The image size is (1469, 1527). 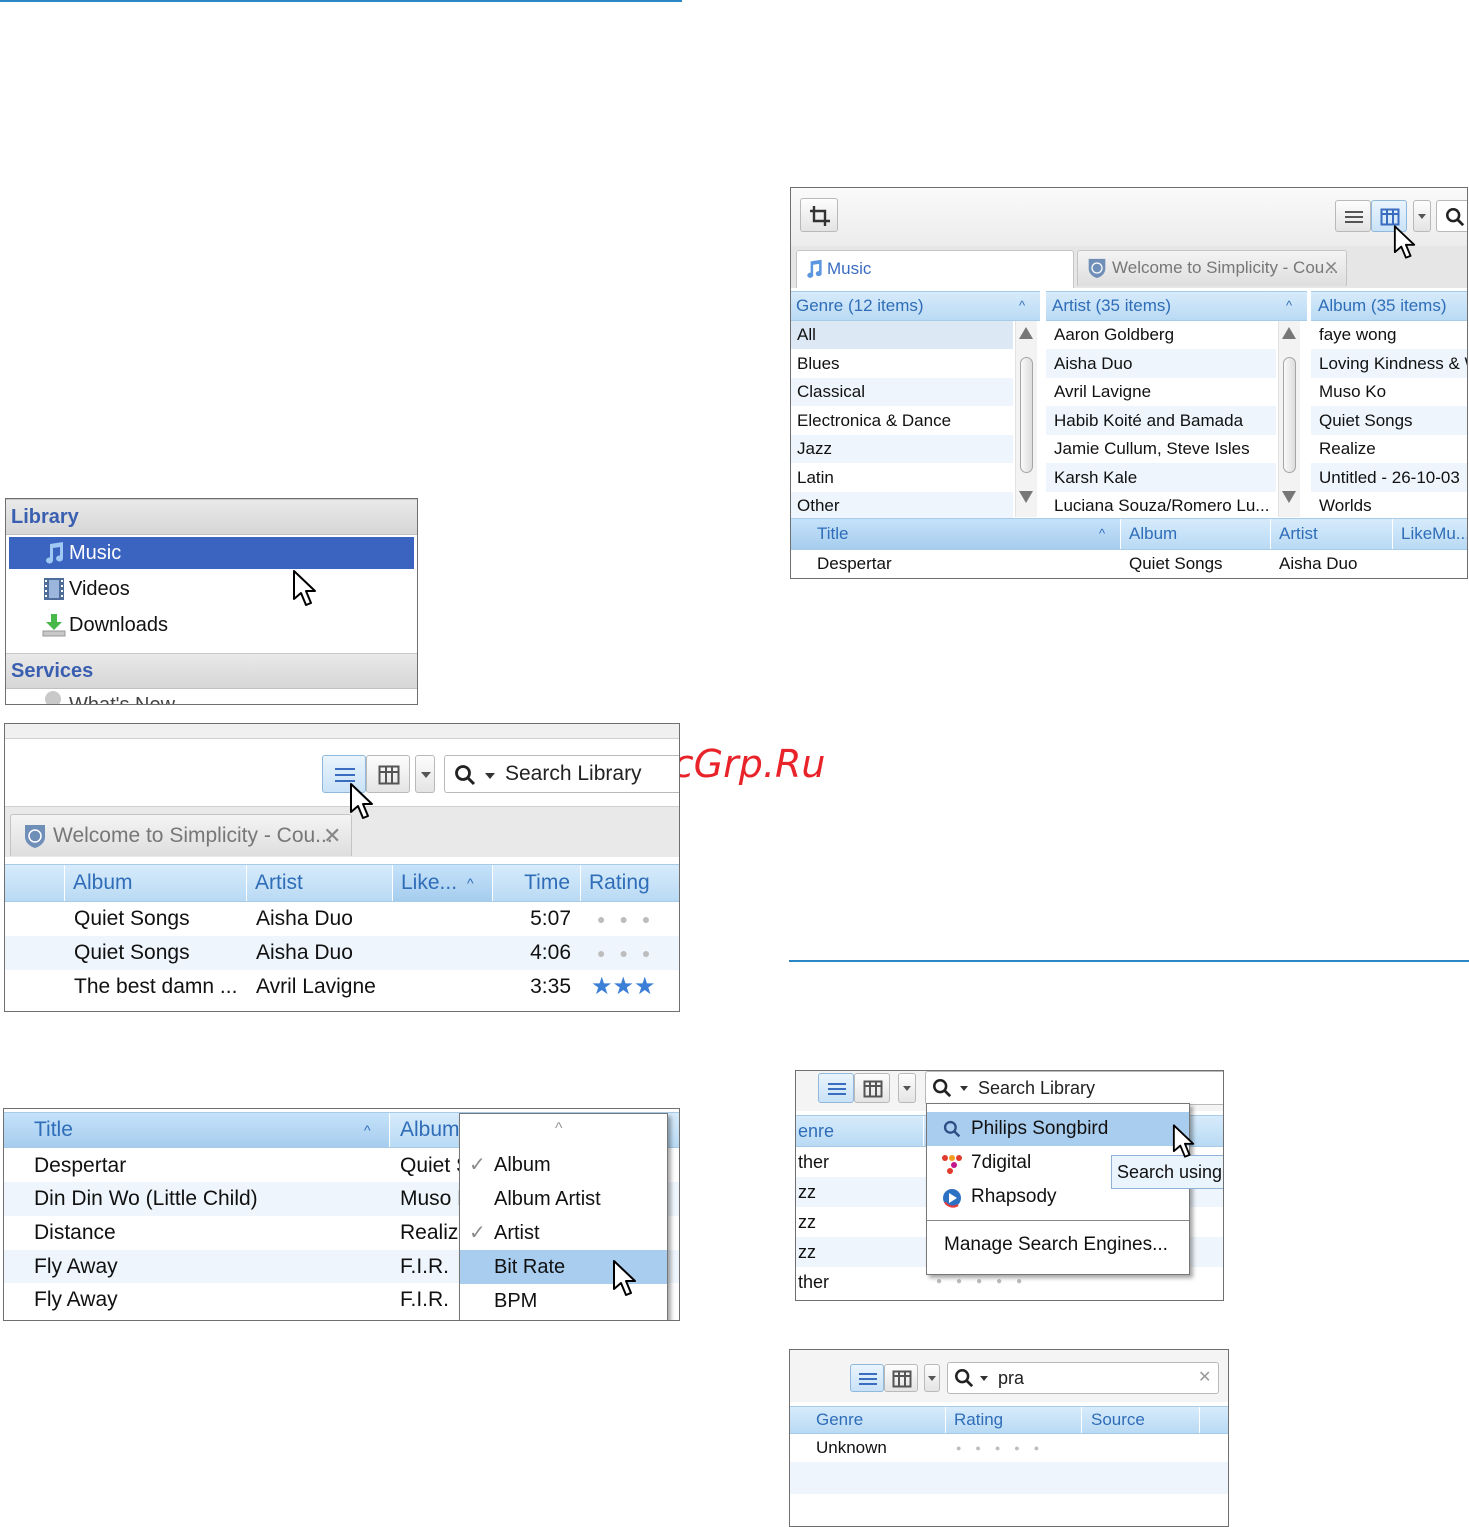 I want to click on list-item: All, so click(x=902, y=335).